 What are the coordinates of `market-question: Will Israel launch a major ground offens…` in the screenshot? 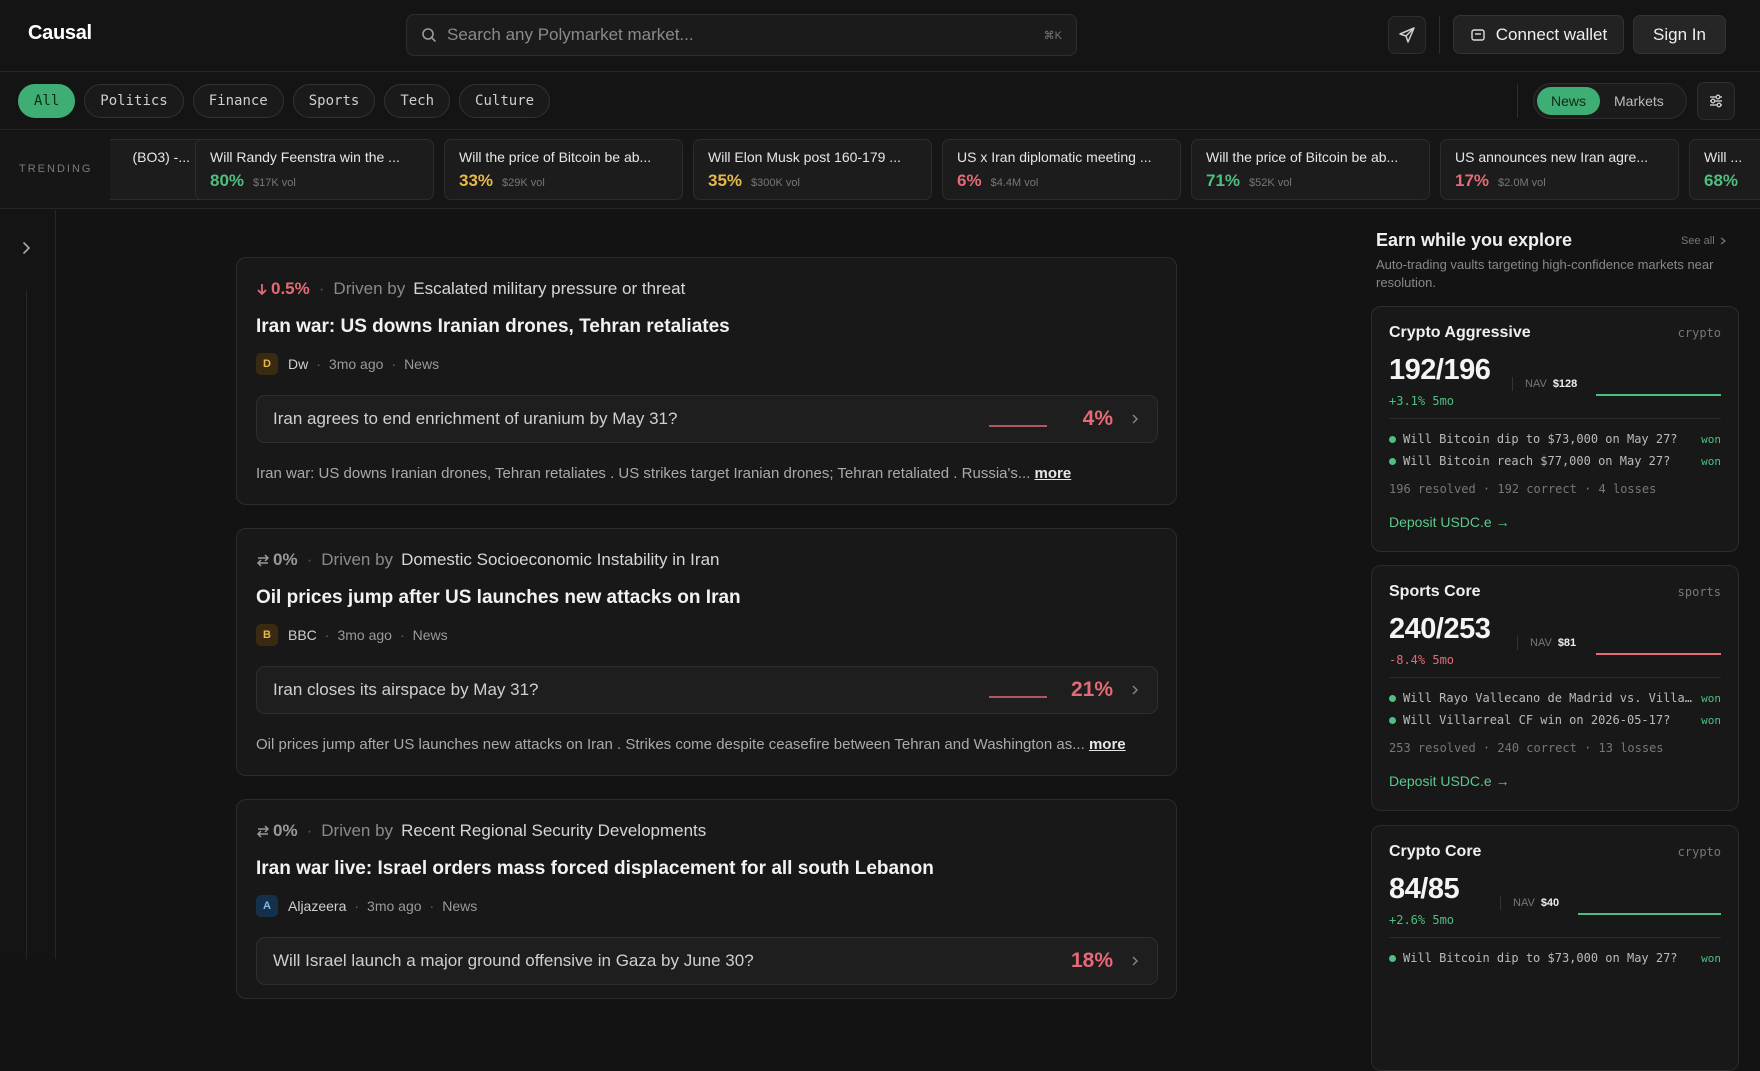 It's located at (513, 960).